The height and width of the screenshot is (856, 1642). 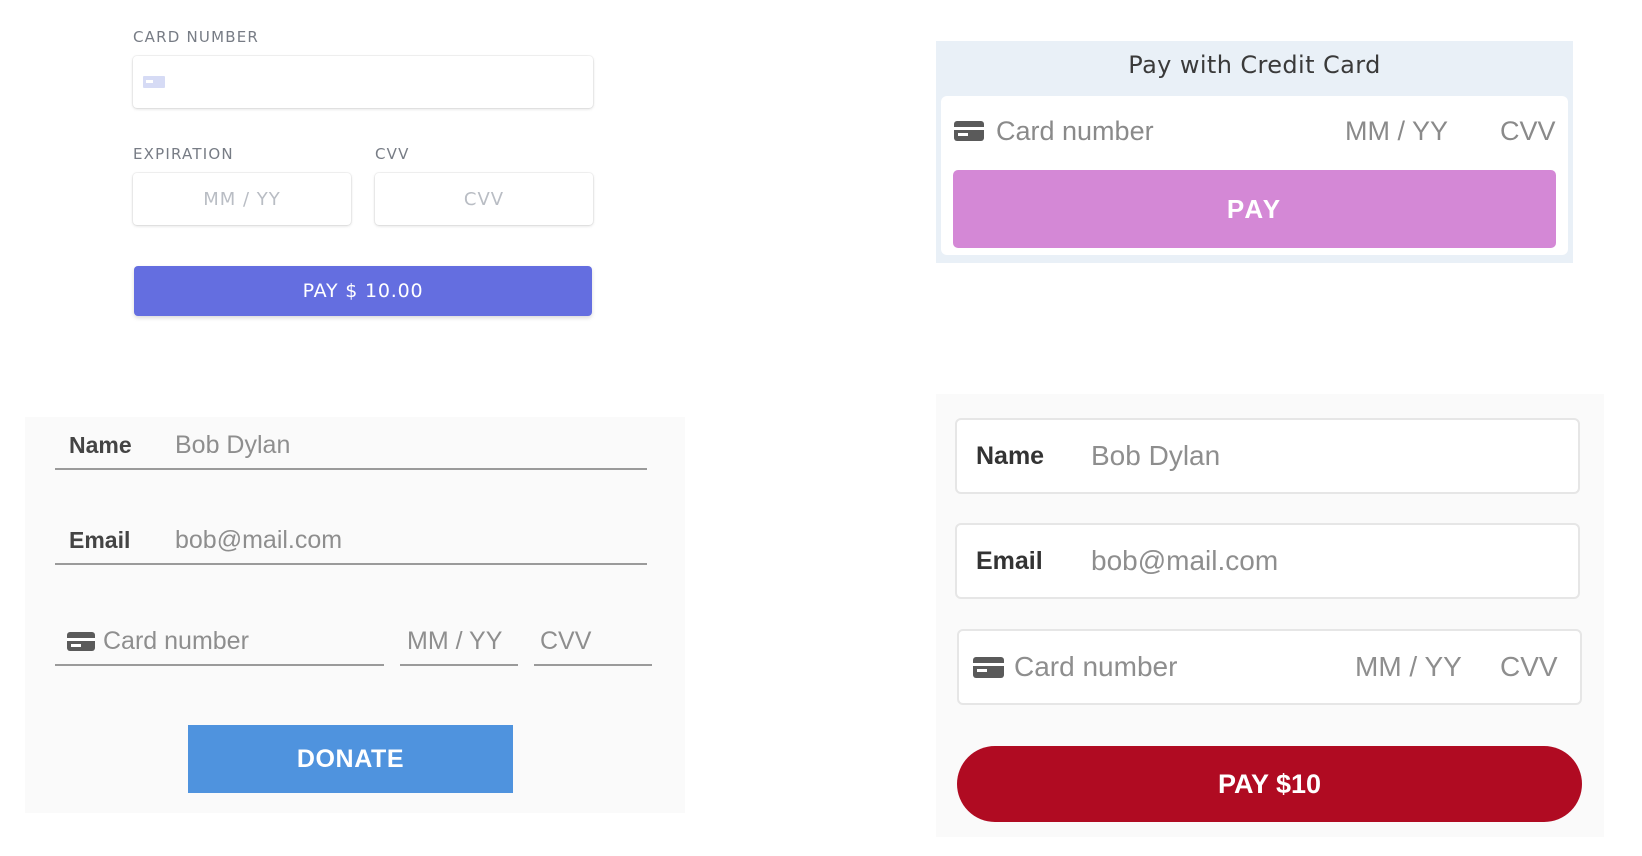 I want to click on expiration-label: EXPIRATION, so click(x=183, y=154).